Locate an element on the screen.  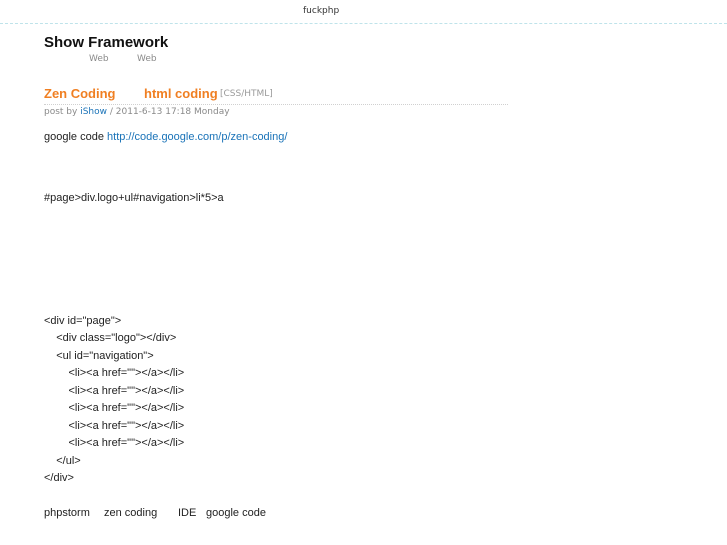
code-line: <div class="logo"></div> is located at coordinates (110, 338).